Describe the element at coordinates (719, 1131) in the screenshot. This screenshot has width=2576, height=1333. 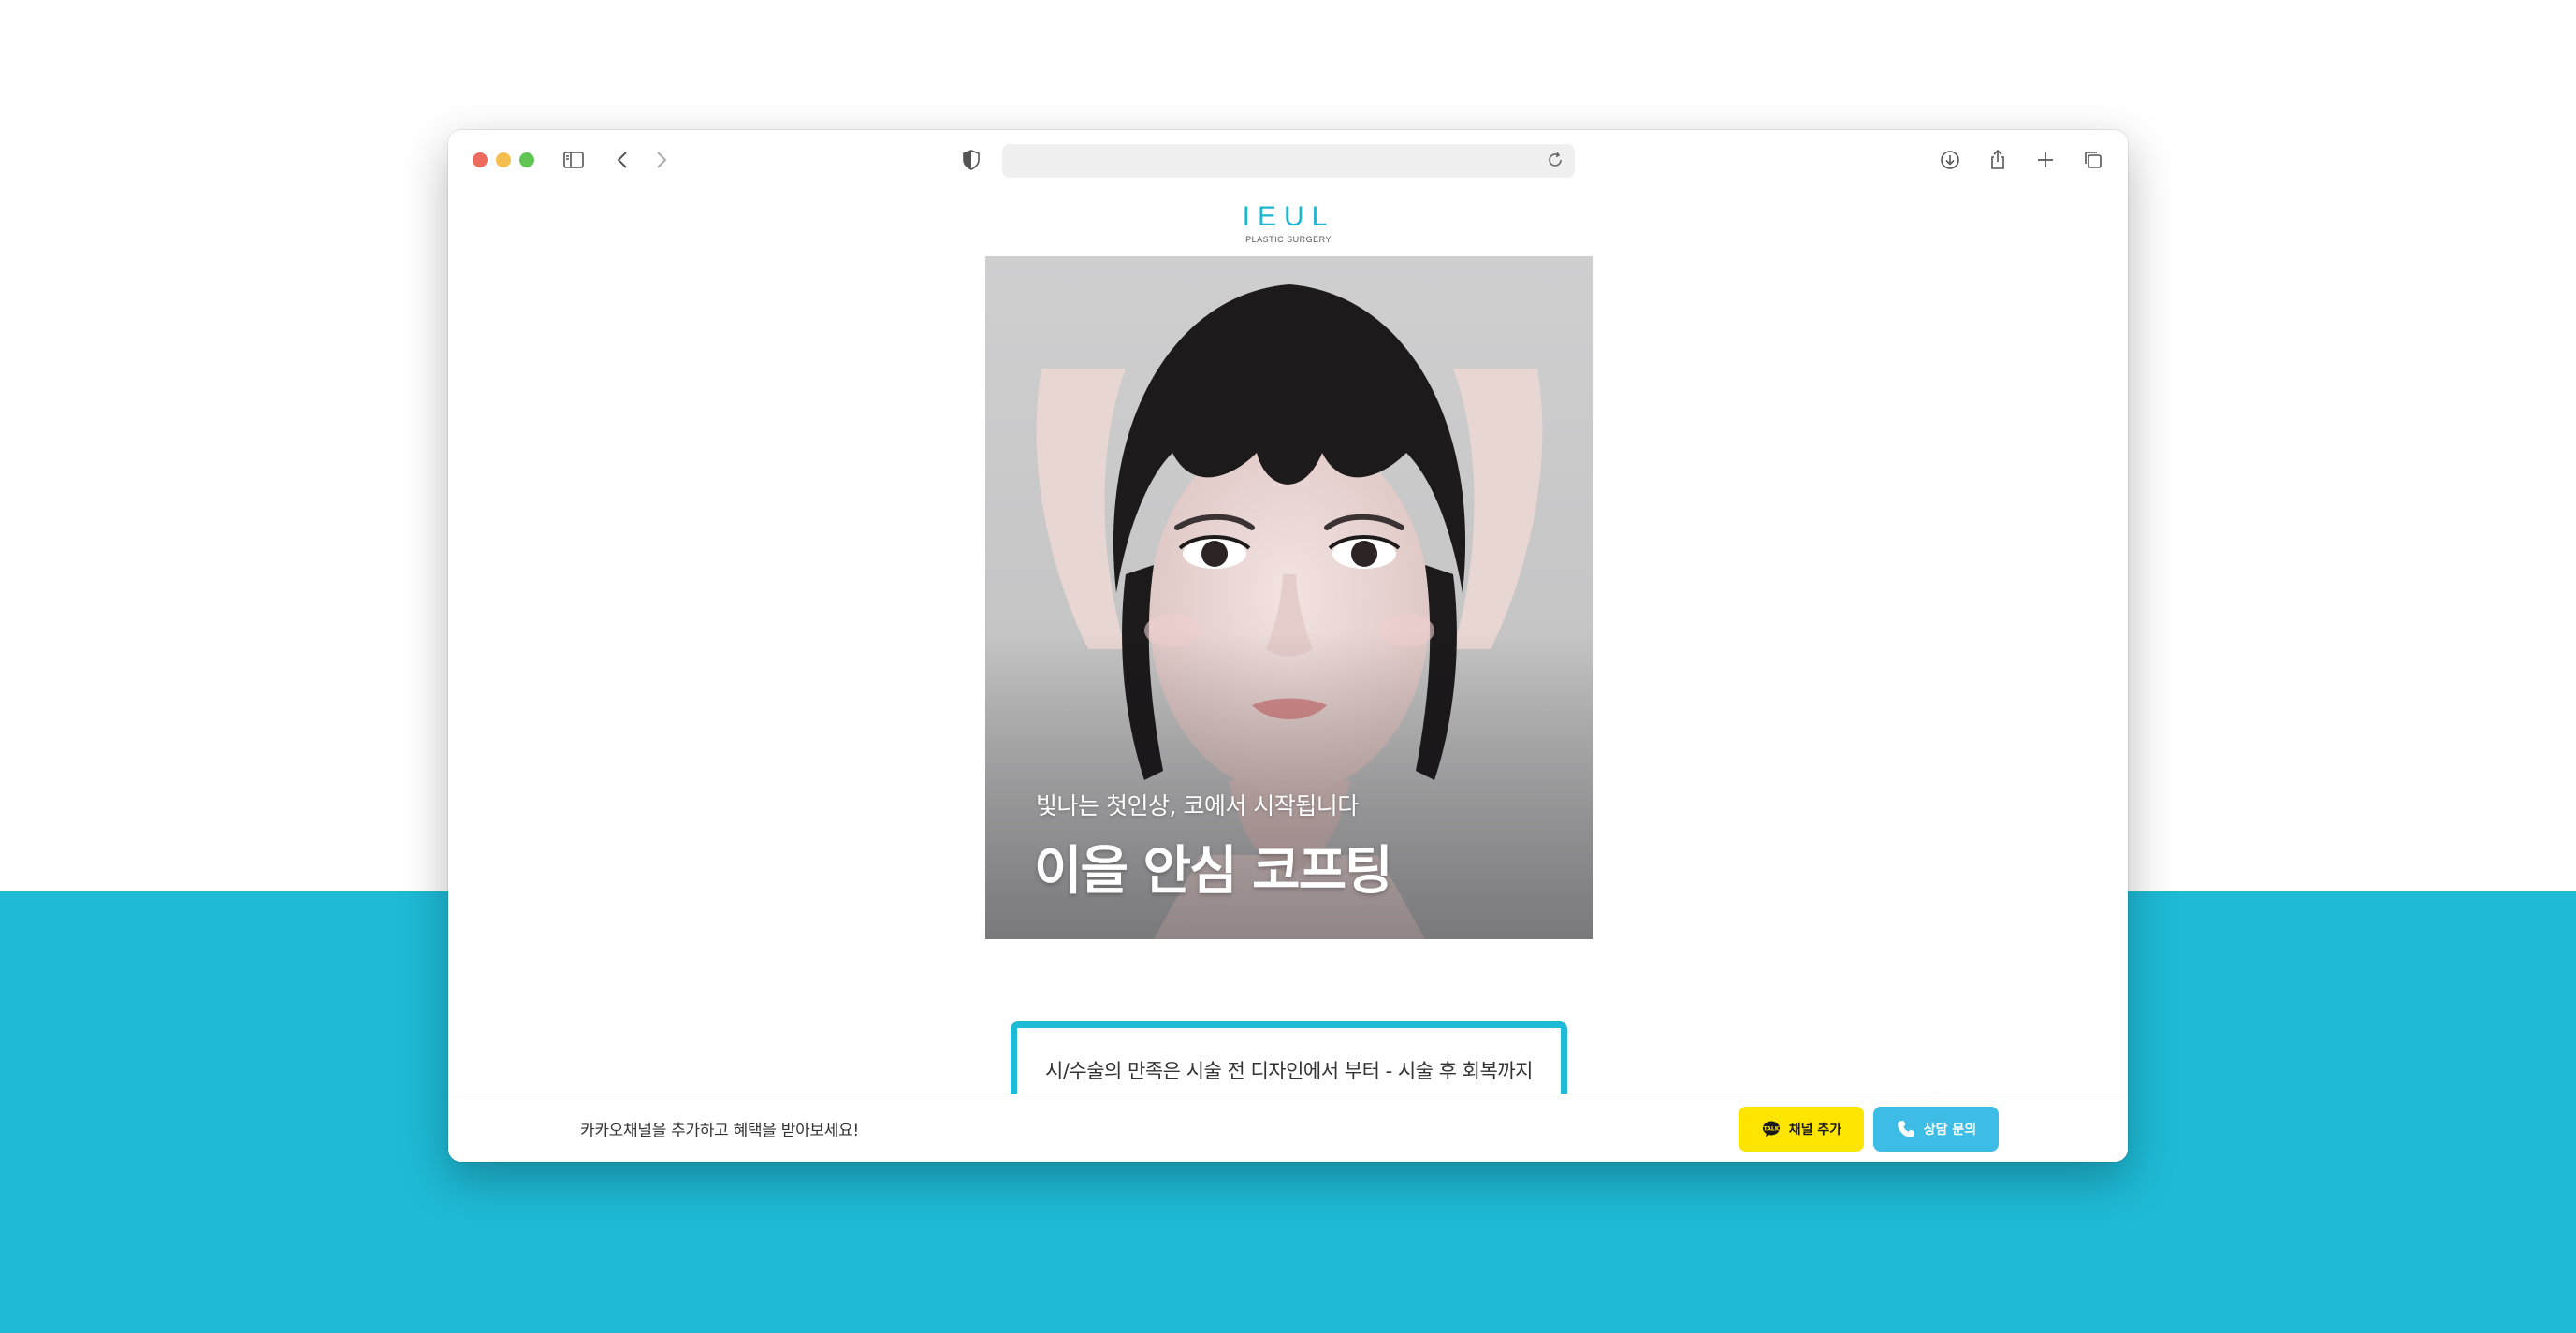
I see `promo-message: 카카오채널을 추가하고 혜택을 받아보세요!` at that location.